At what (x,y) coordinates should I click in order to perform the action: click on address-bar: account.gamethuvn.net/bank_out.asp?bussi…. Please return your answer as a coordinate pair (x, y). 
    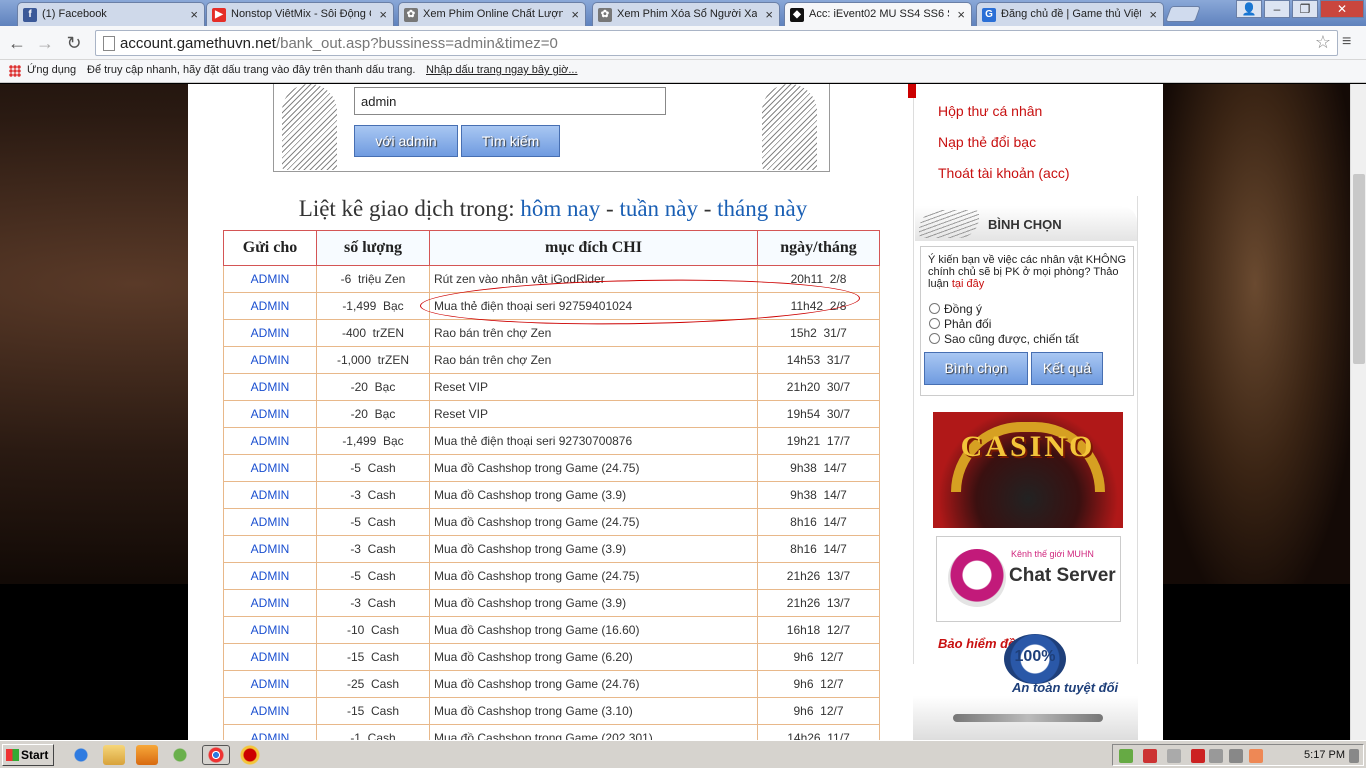
    Looking at the image, I should click on (716, 43).